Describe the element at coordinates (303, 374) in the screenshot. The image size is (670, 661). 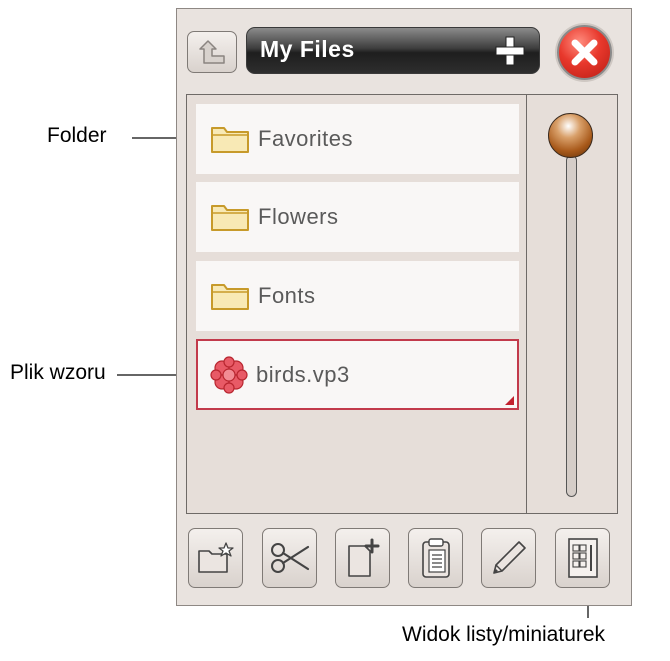
I see `list-item-label: birds.vp3` at that location.